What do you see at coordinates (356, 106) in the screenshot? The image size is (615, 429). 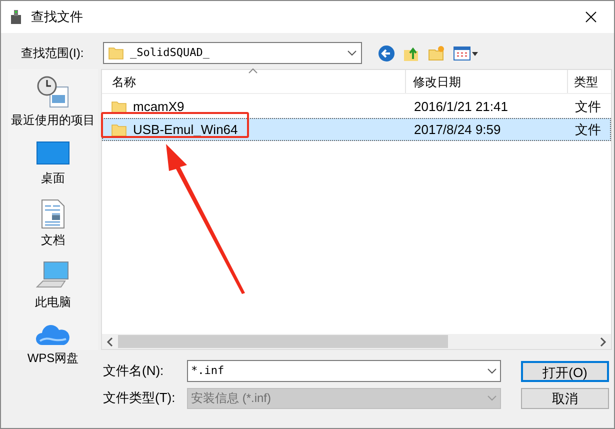 I see `file-row: mcamX9 2016/1/21 21:41 文件` at bounding box center [356, 106].